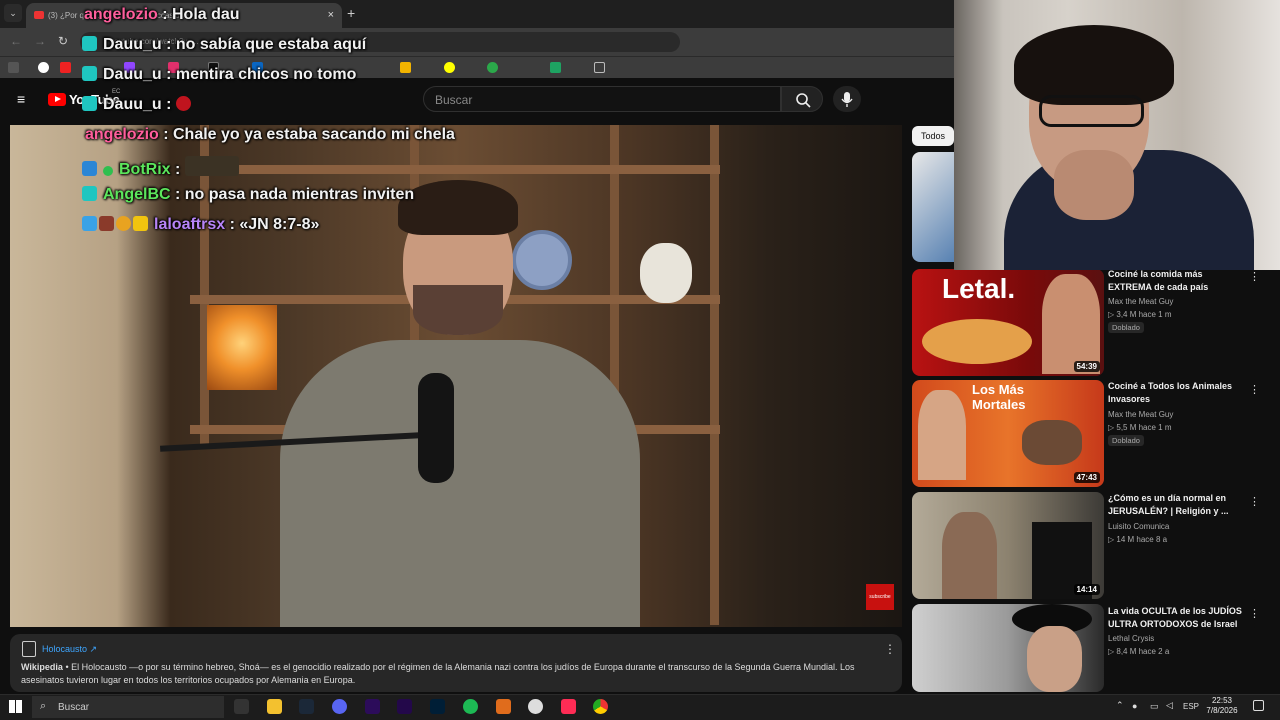 The height and width of the screenshot is (720, 1280). What do you see at coordinates (470, 706) in the screenshot?
I see `spotify-icon` at bounding box center [470, 706].